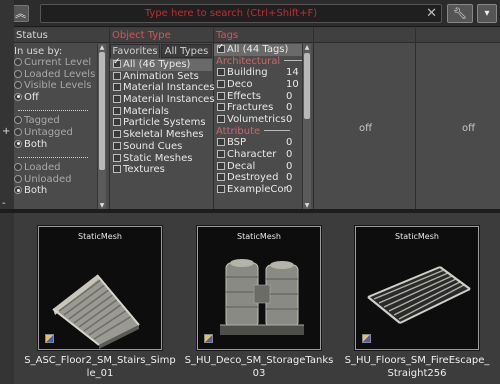 The height and width of the screenshot is (384, 500). I want to click on column-5-value: off, so click(469, 128).